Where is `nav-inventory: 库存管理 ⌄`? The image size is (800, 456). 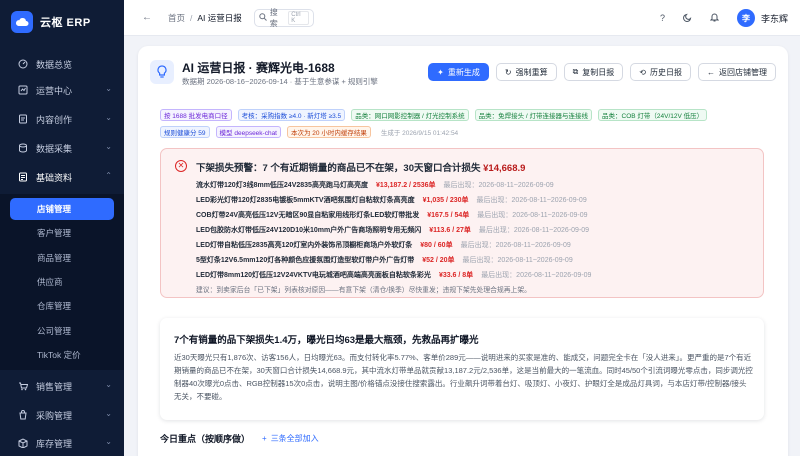 nav-inventory: 库存管理 ⌄ is located at coordinates (62, 443).